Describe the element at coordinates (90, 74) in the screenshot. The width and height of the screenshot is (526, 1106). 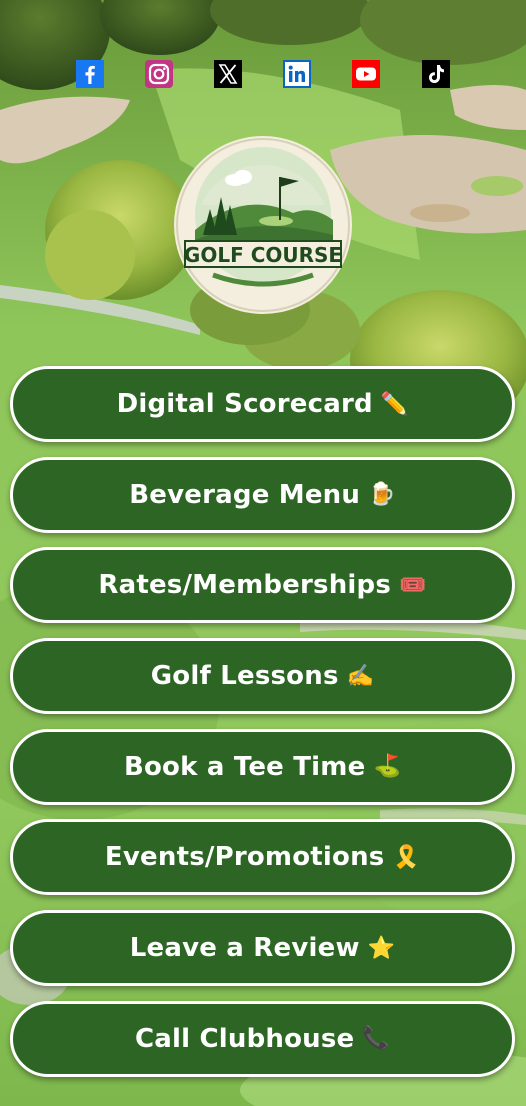
I see `facebook-icon` at that location.